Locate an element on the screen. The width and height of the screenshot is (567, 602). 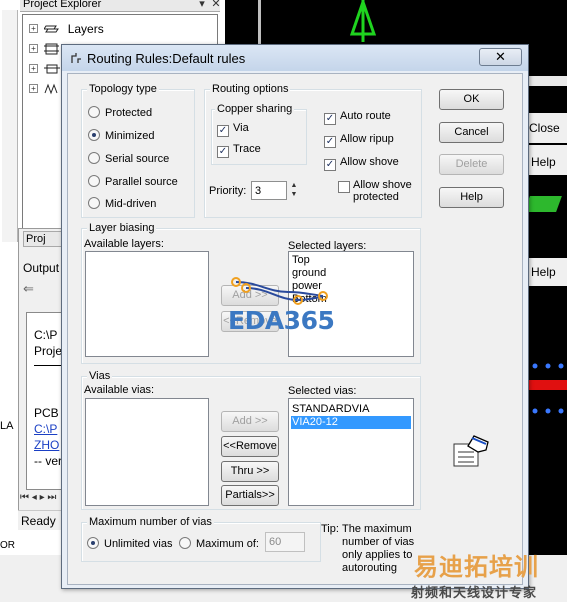
list-item-selected: VIA20-12 is located at coordinates (351, 422).